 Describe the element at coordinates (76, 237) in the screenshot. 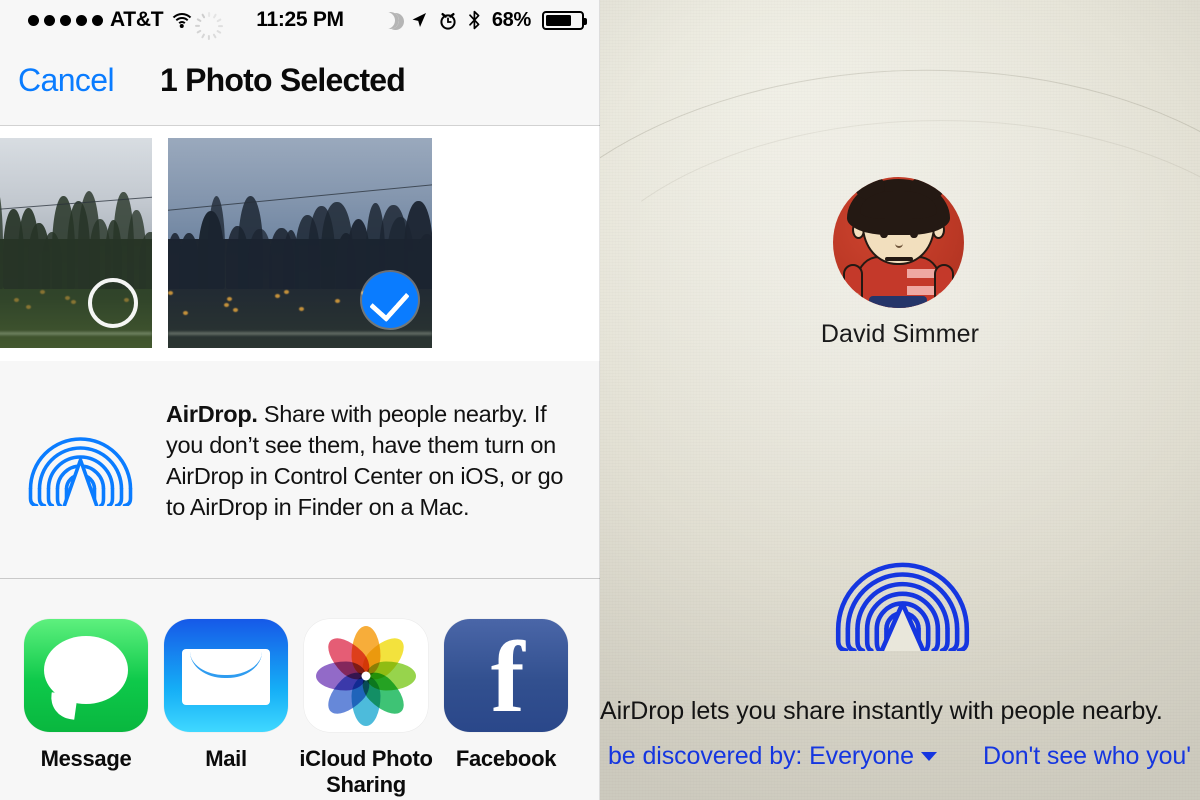

I see `thumb1-treeline` at that location.